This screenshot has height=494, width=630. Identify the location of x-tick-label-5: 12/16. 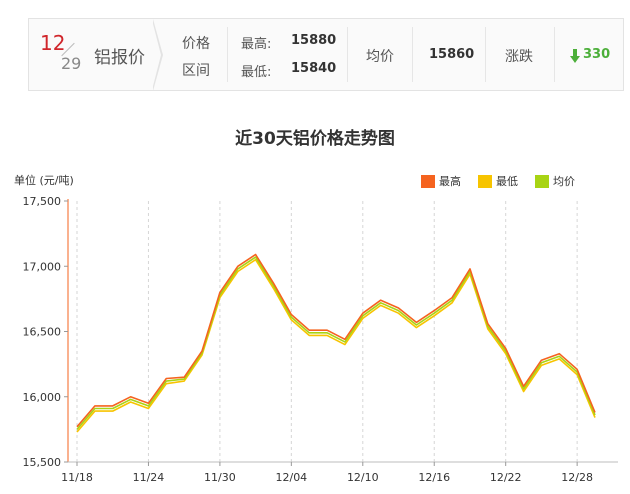
(434, 477).